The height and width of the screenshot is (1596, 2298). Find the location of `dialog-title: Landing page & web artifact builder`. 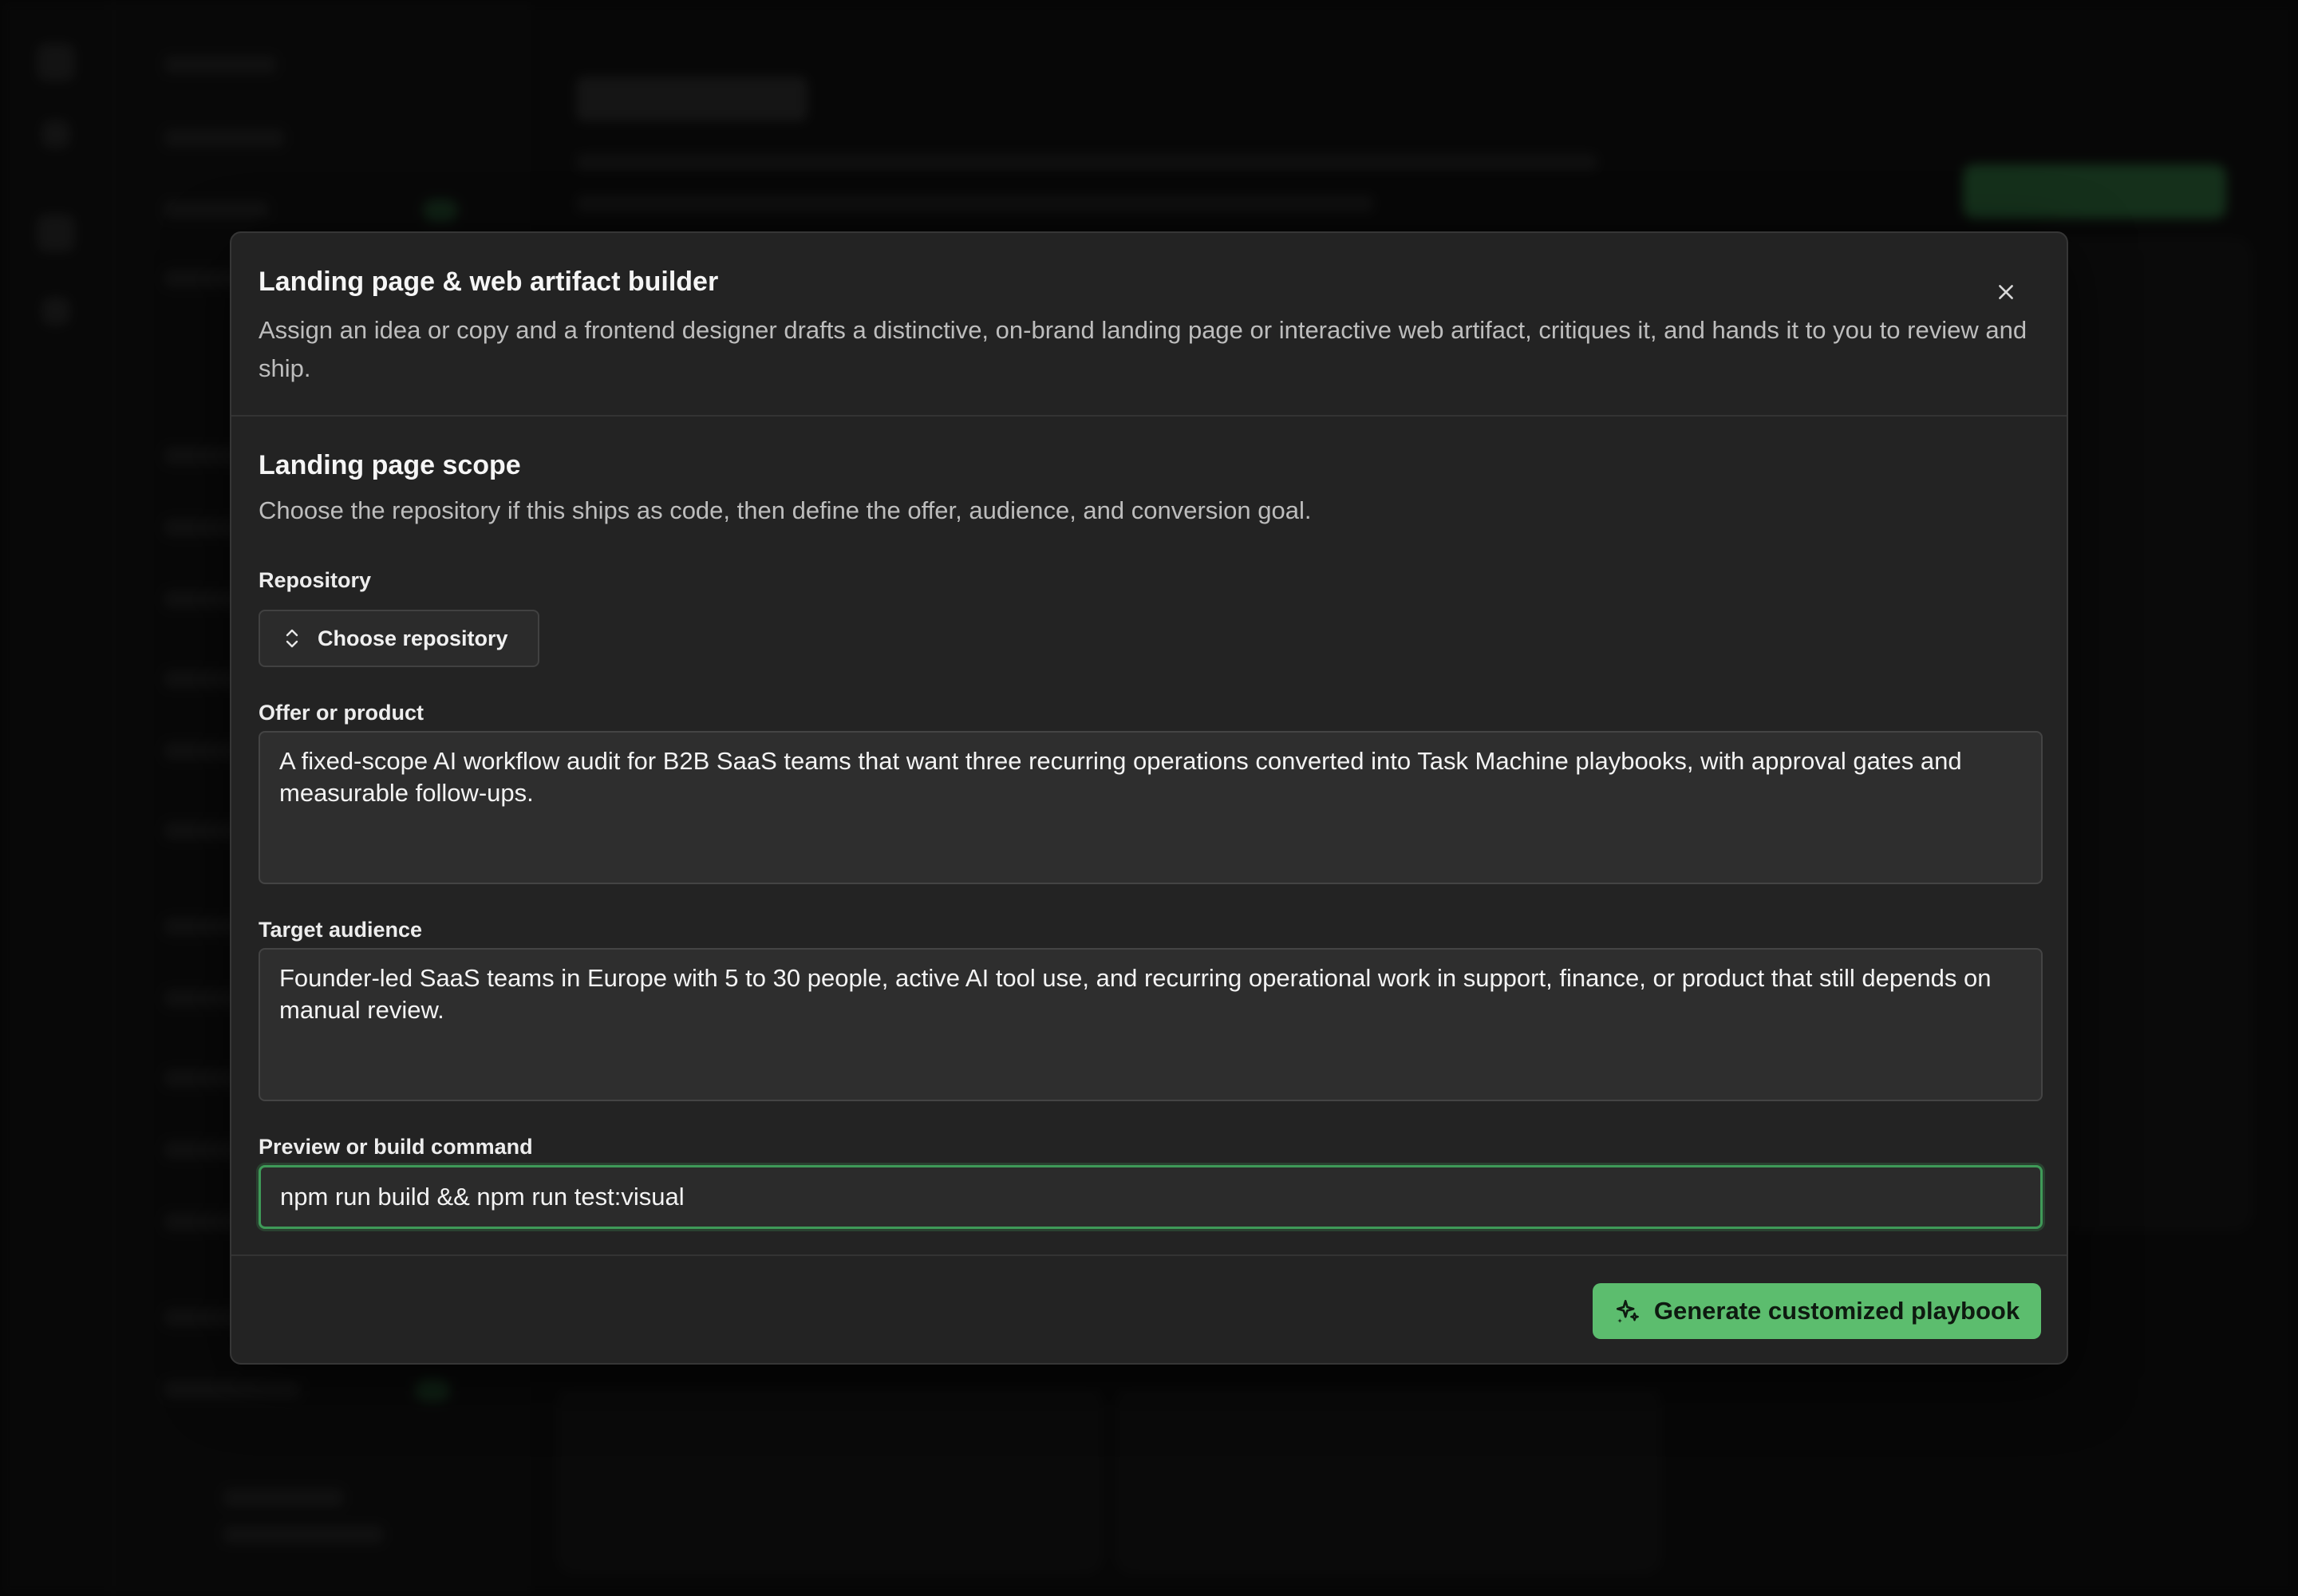

dialog-title: Landing page & web artifact builder is located at coordinates (489, 282).